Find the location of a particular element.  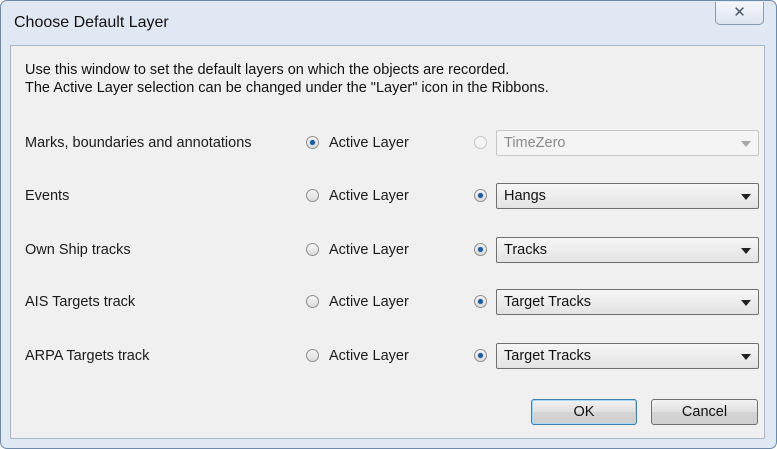

close-icon: ✕ is located at coordinates (739, 12).